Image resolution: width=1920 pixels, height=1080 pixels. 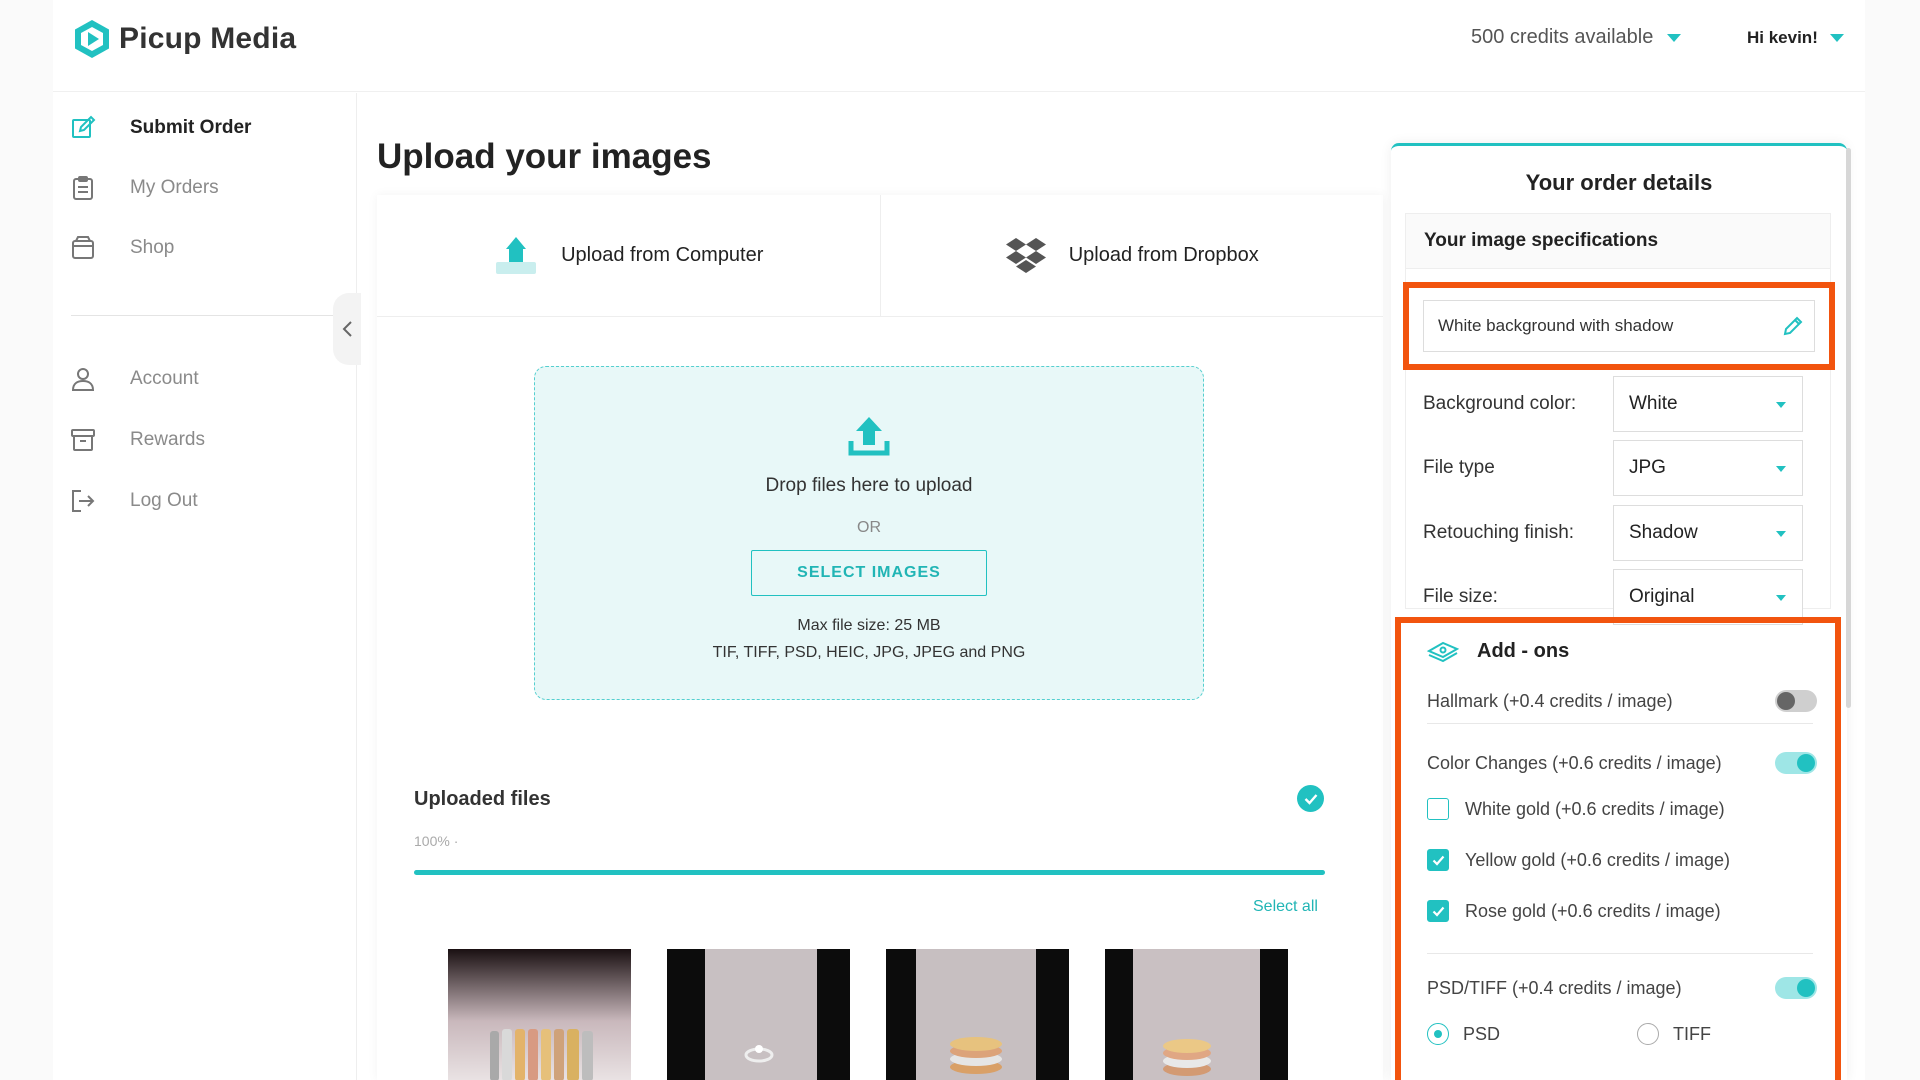 I want to click on logo: Picup Media, so click(x=183, y=39).